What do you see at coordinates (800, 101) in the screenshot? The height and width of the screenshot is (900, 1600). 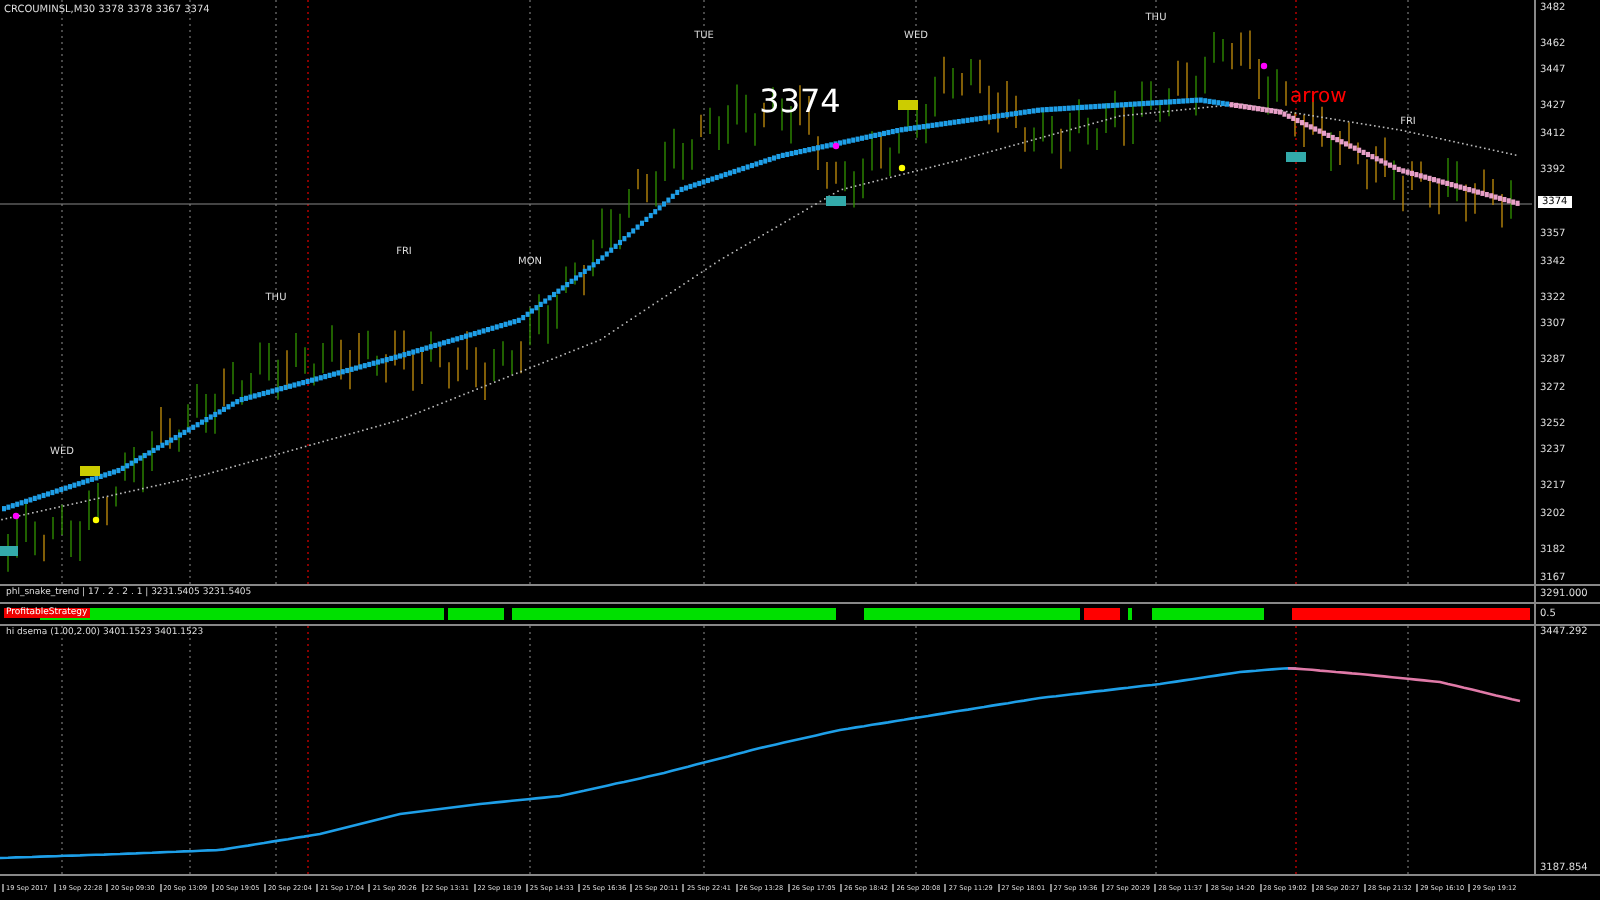 I see `price-annotation: 3374` at bounding box center [800, 101].